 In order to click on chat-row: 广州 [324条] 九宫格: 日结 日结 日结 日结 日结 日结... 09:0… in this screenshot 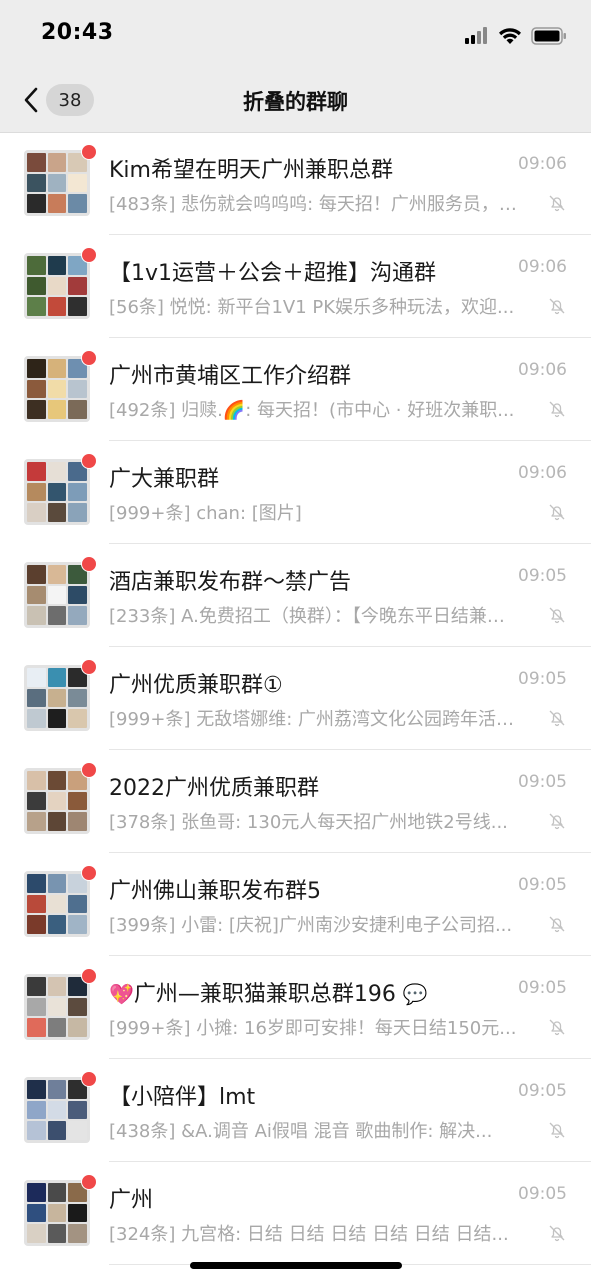, I will do `click(295, 1213)`.